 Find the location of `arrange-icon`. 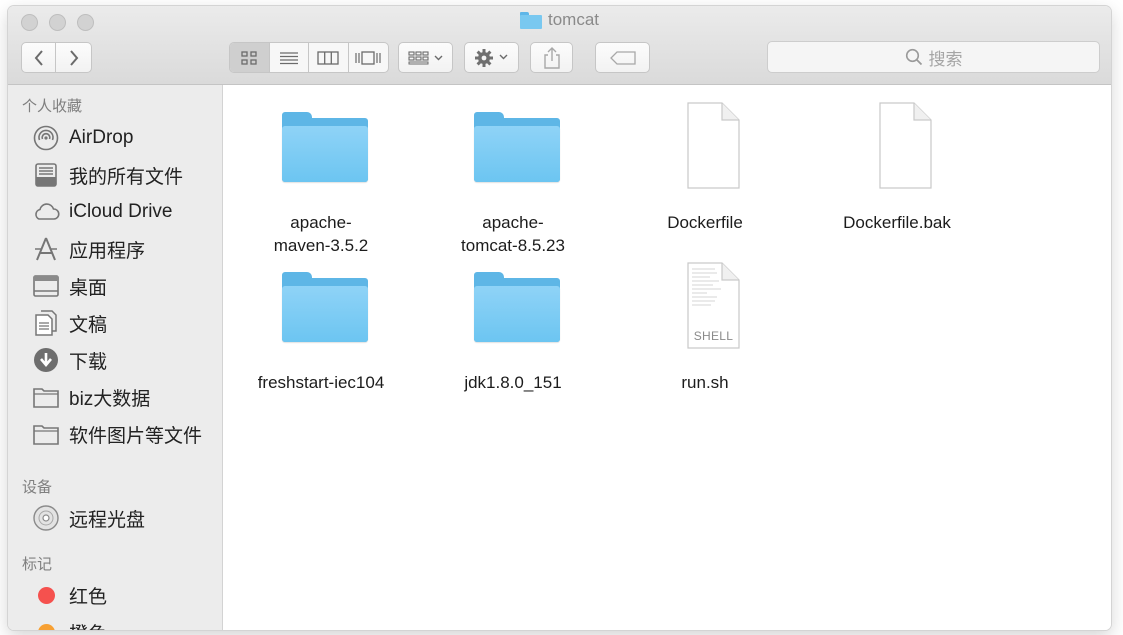

arrange-icon is located at coordinates (424, 57).